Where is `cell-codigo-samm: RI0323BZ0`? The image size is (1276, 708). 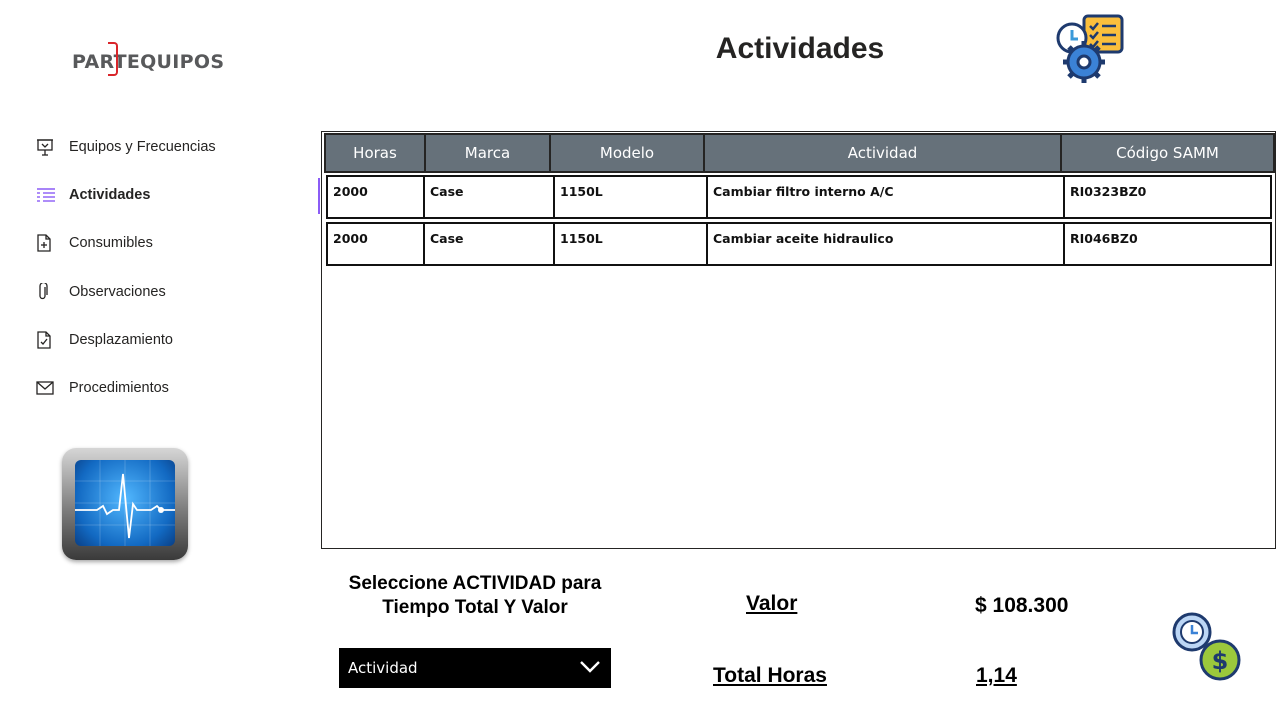
cell-codigo-samm: RI0323BZ0 is located at coordinates (1167, 197).